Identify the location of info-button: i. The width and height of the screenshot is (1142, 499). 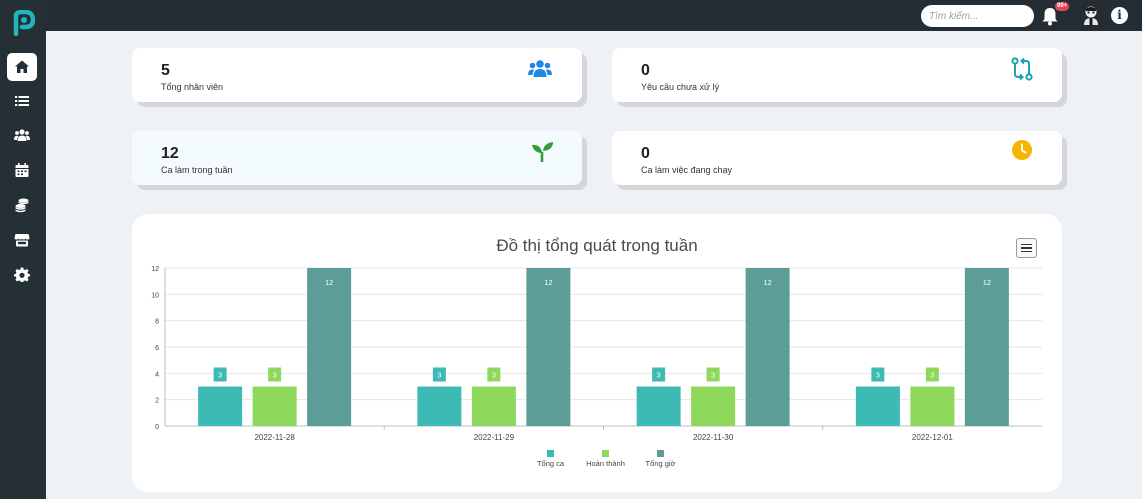
(1119, 15).